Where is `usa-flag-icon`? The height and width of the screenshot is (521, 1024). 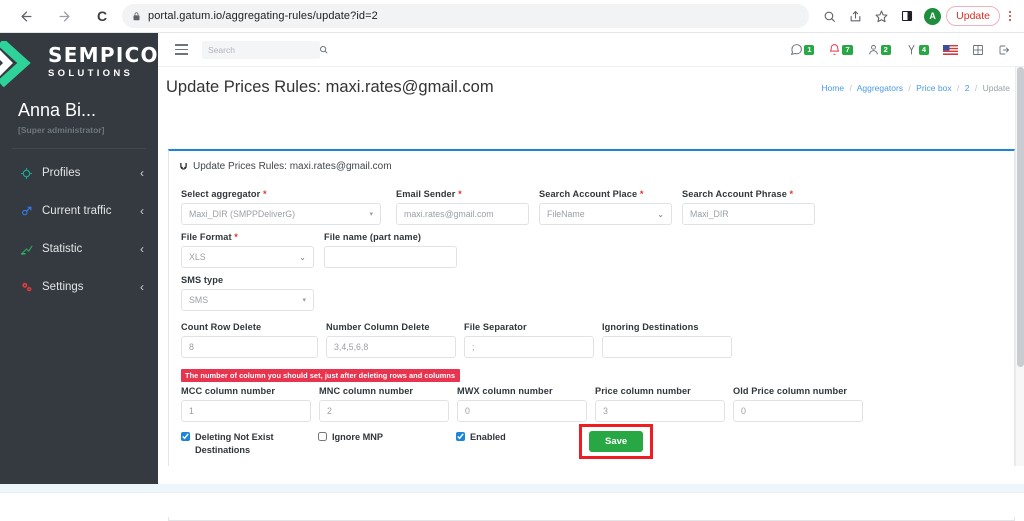
usa-flag-icon is located at coordinates (950, 49).